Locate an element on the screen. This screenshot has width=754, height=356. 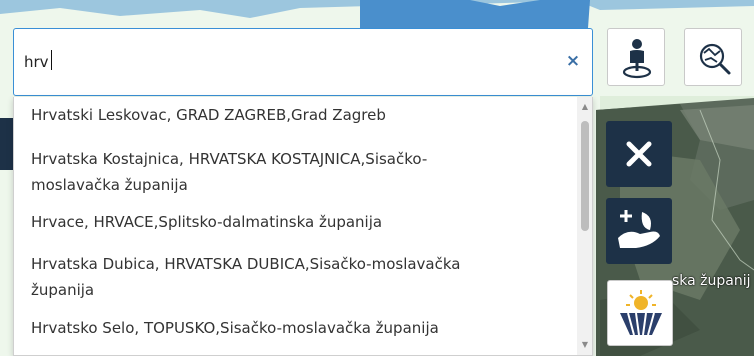
add-plant-hand-icon is located at coordinates (639, 229).